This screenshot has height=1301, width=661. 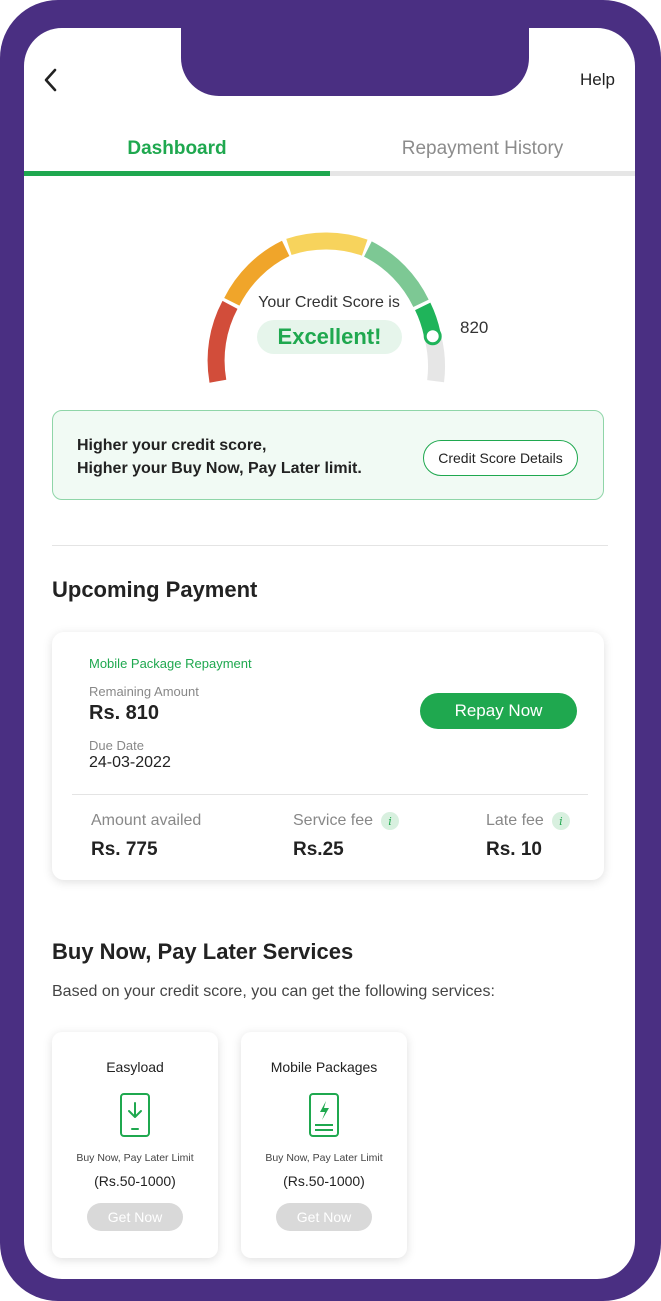 What do you see at coordinates (155, 589) in the screenshot?
I see `upcoming-payment-title: Upcoming Payment` at bounding box center [155, 589].